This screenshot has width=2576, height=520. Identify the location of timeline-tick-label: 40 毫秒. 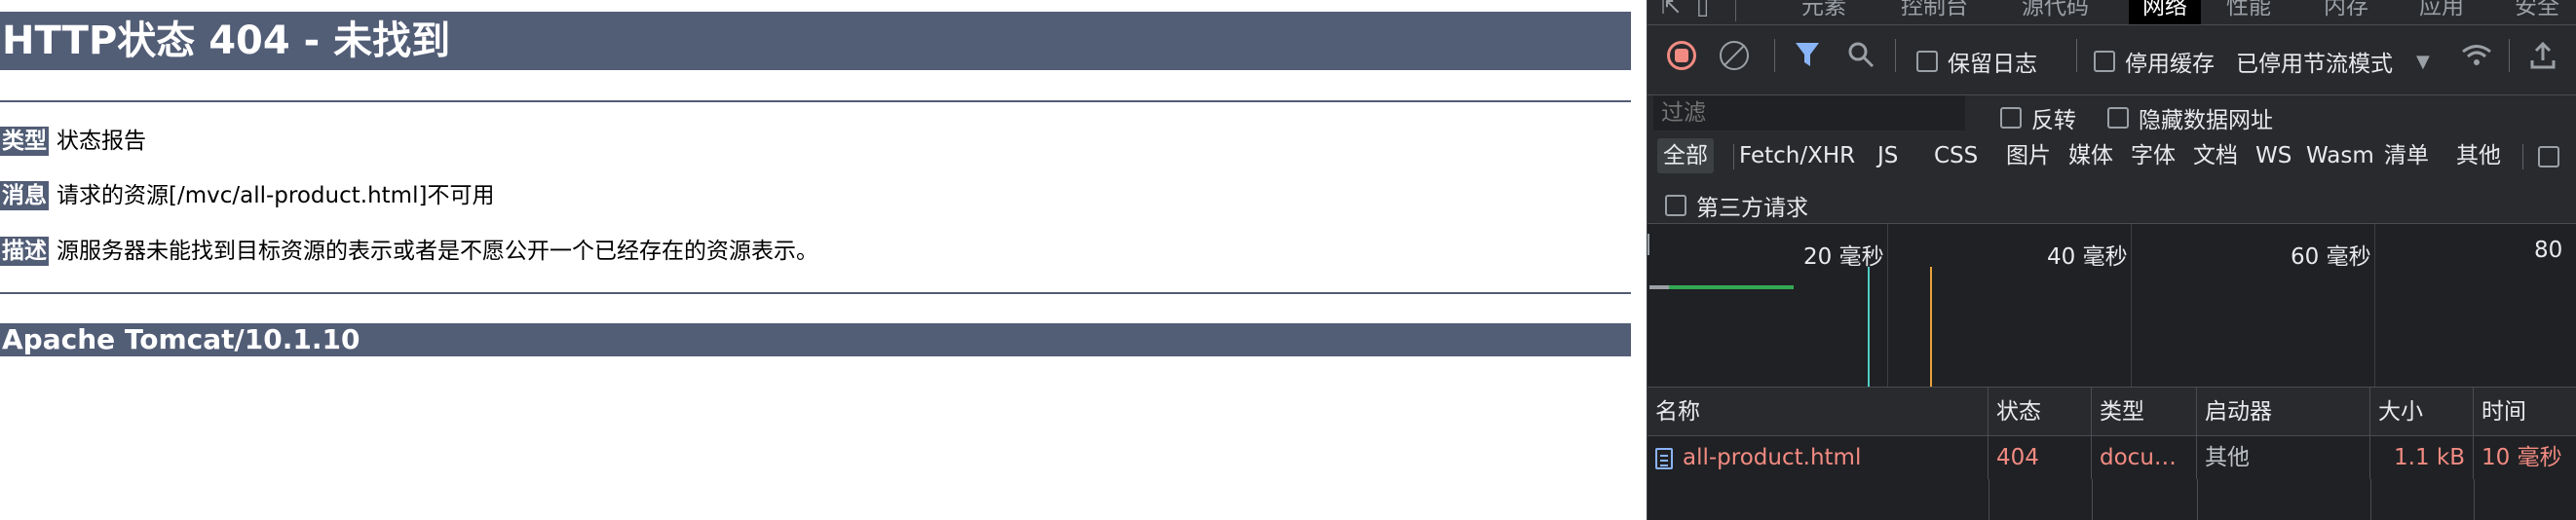
(2087, 257).